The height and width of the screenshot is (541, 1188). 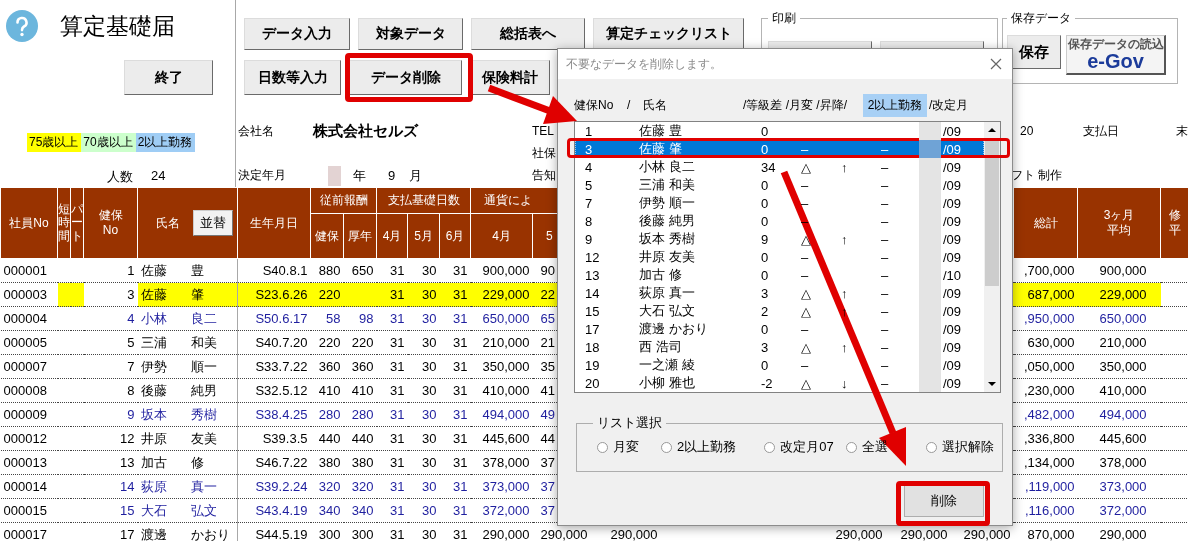 I want to click on toolbar-button: 日数等入力, so click(x=292, y=77).